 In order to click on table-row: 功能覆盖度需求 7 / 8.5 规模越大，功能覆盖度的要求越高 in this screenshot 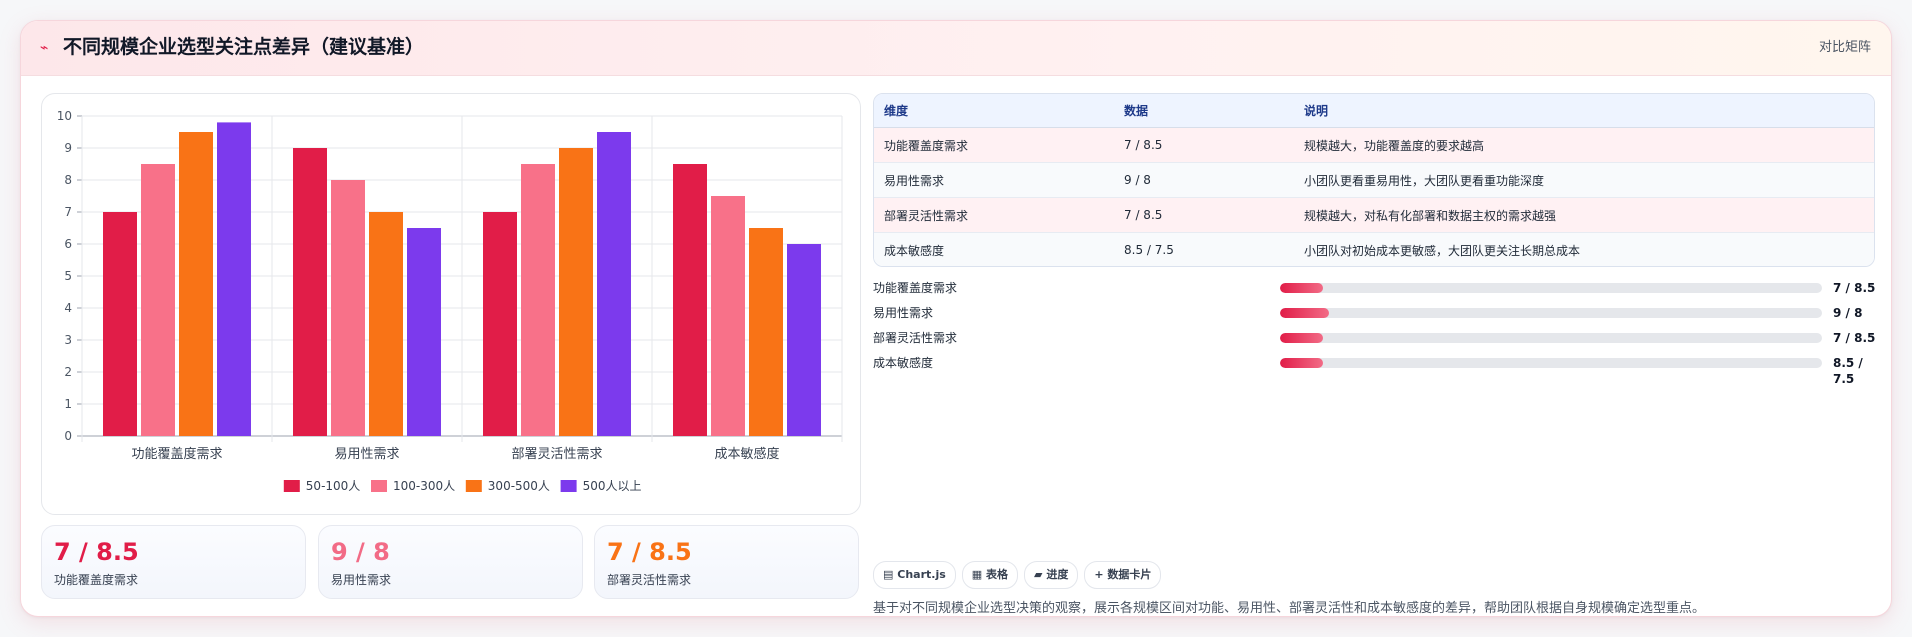, I will do `click(1374, 145)`.